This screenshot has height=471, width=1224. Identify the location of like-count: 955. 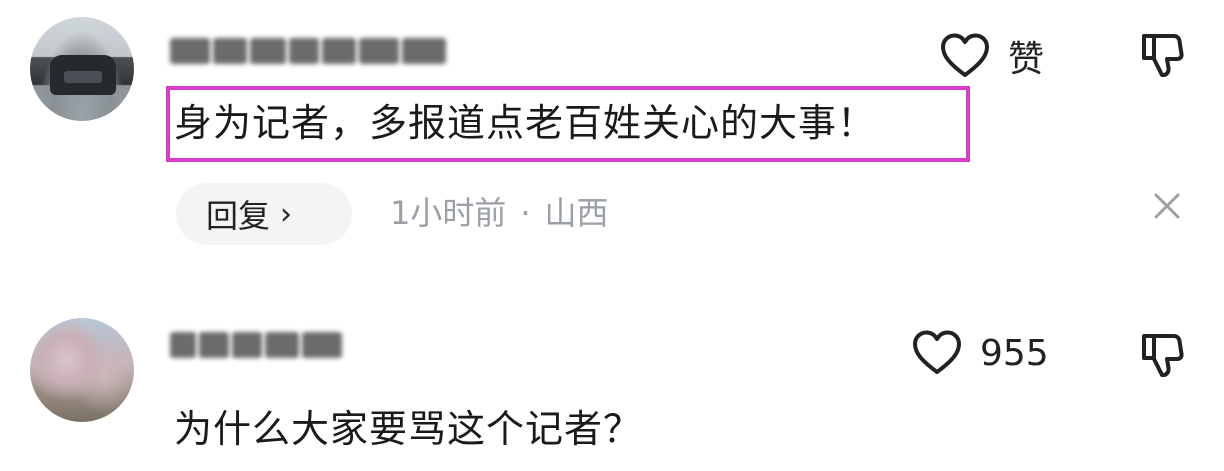
(1014, 353).